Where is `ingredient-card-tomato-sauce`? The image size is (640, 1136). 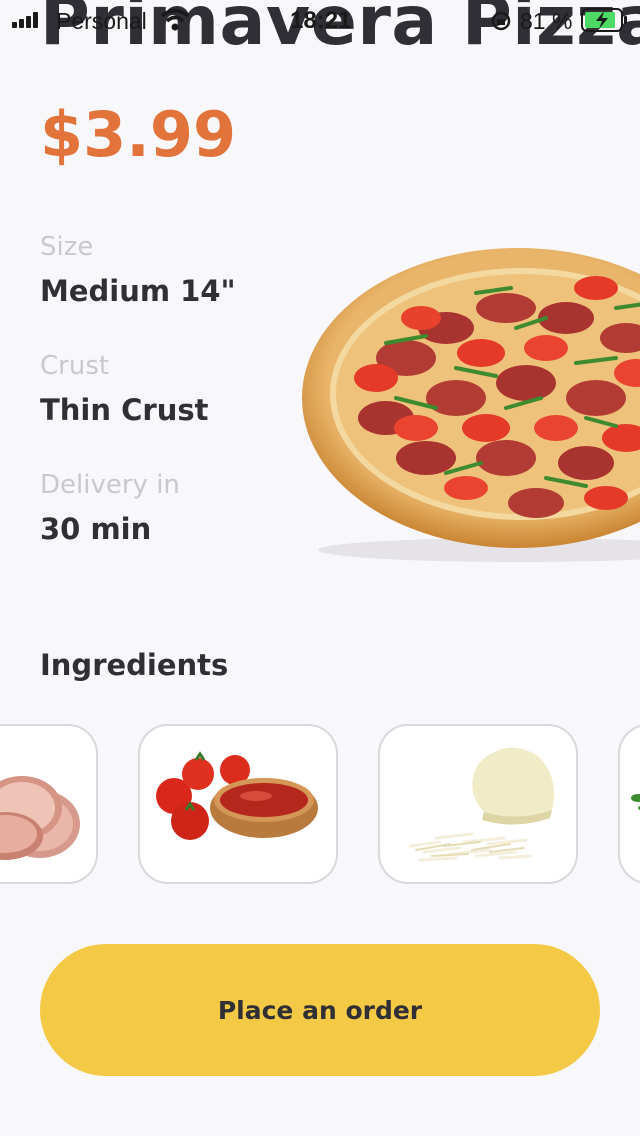 ingredient-card-tomato-sauce is located at coordinates (238, 804).